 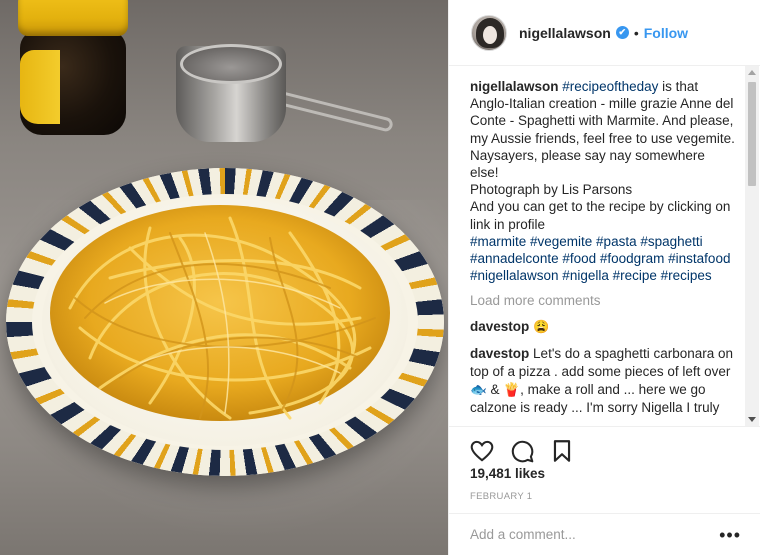 I want to click on comment-icon, so click(x=522, y=451).